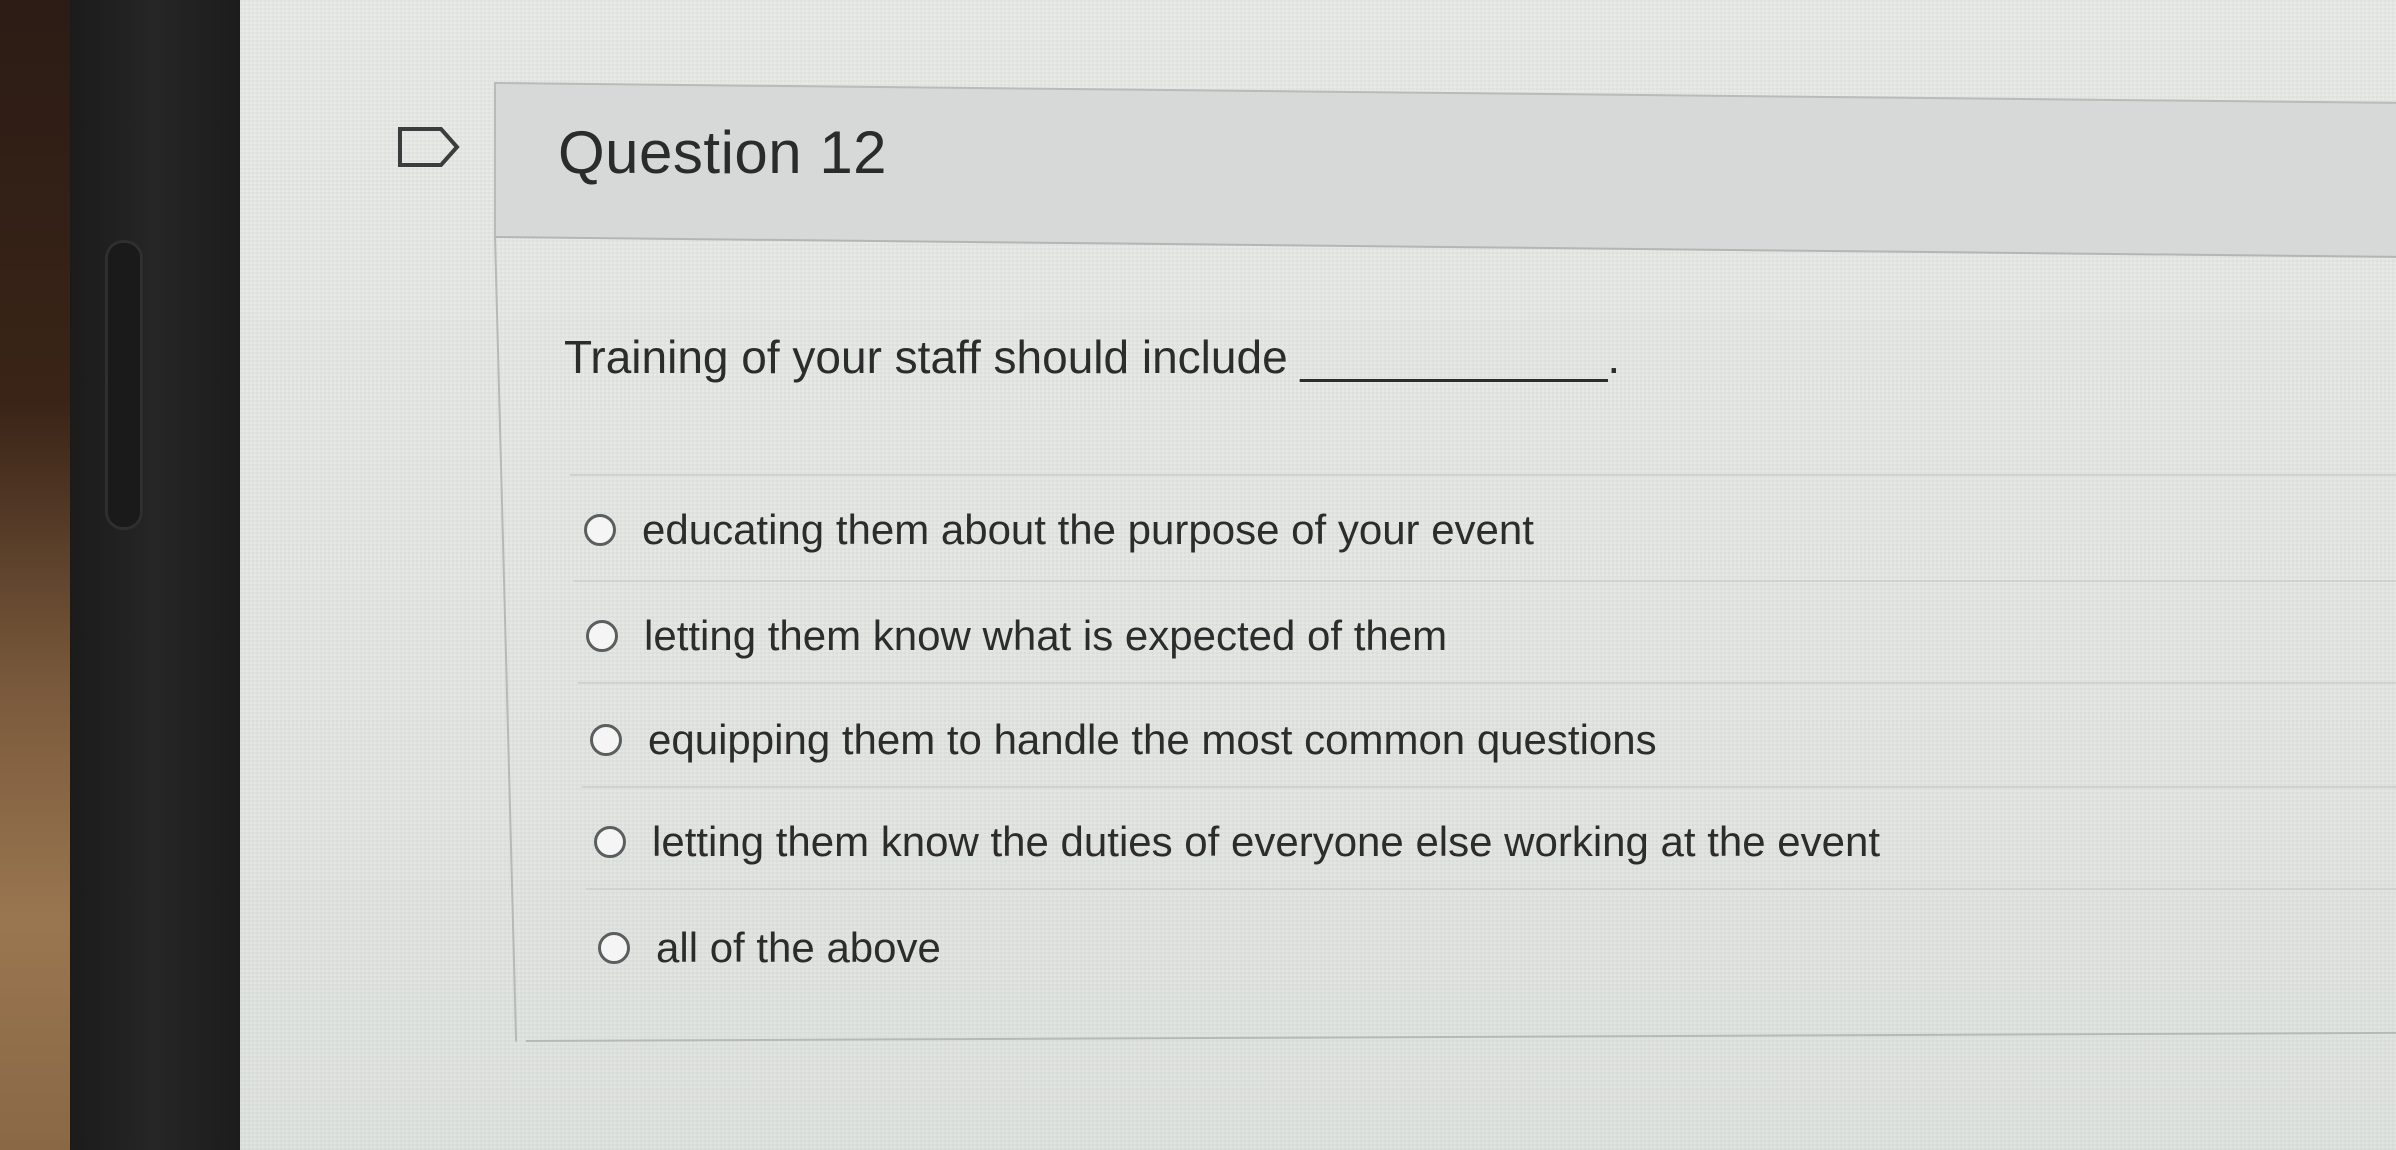 This screenshot has height=1150, width=2396. I want to click on question-title: Question 12, so click(723, 152).